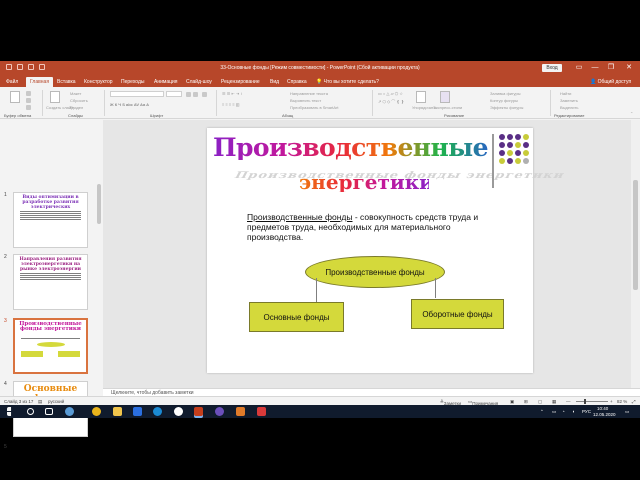 Image resolution: width=640 pixels, height=480 pixels. Describe the element at coordinates (30, 411) in the screenshot. I see `search-icon` at that location.